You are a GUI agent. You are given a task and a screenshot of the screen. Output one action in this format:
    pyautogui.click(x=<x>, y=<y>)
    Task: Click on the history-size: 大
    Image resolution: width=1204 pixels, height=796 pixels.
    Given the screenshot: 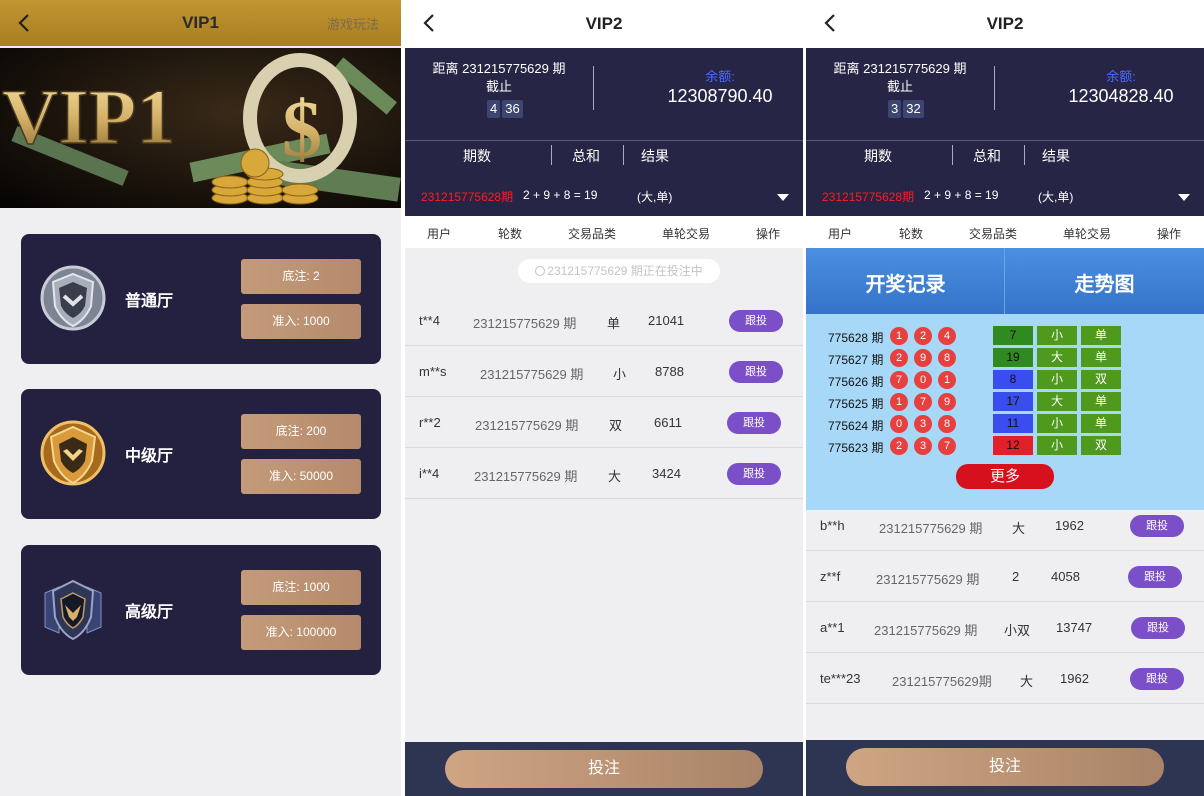 What is the action you would take?
    pyautogui.click(x=1057, y=401)
    